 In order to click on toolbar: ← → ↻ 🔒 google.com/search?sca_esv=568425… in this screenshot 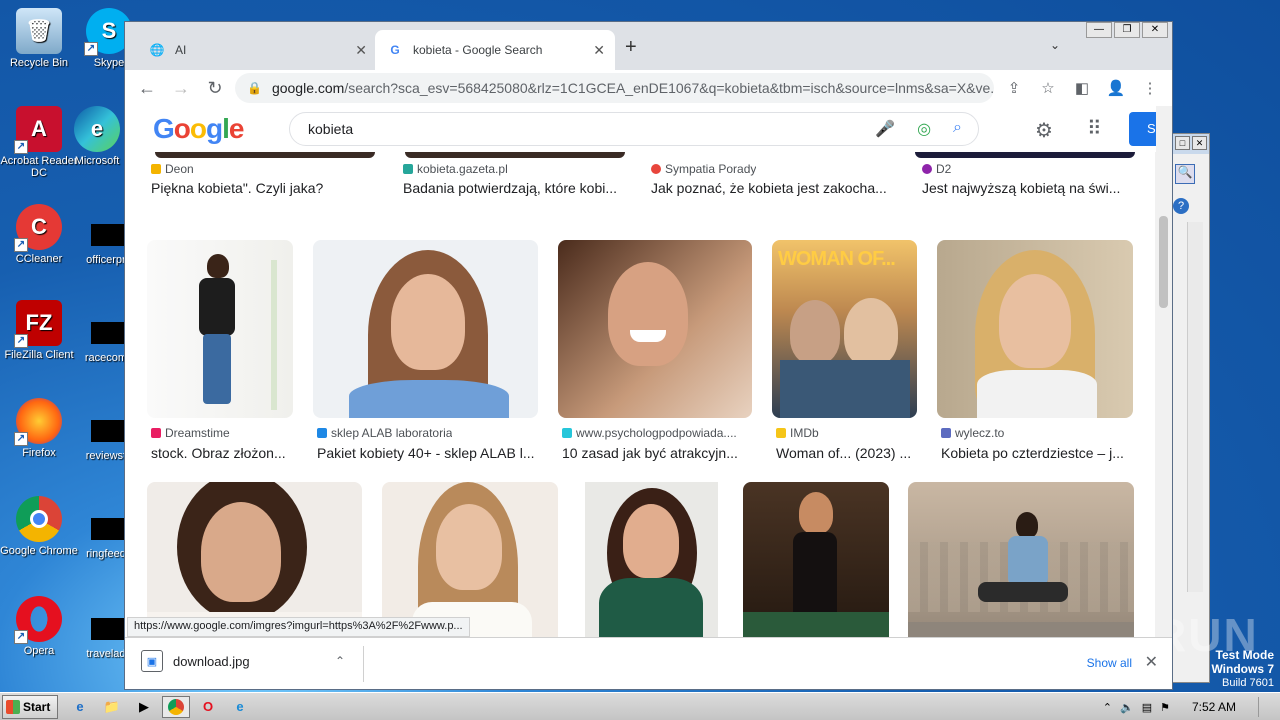, I will do `click(648, 88)`.